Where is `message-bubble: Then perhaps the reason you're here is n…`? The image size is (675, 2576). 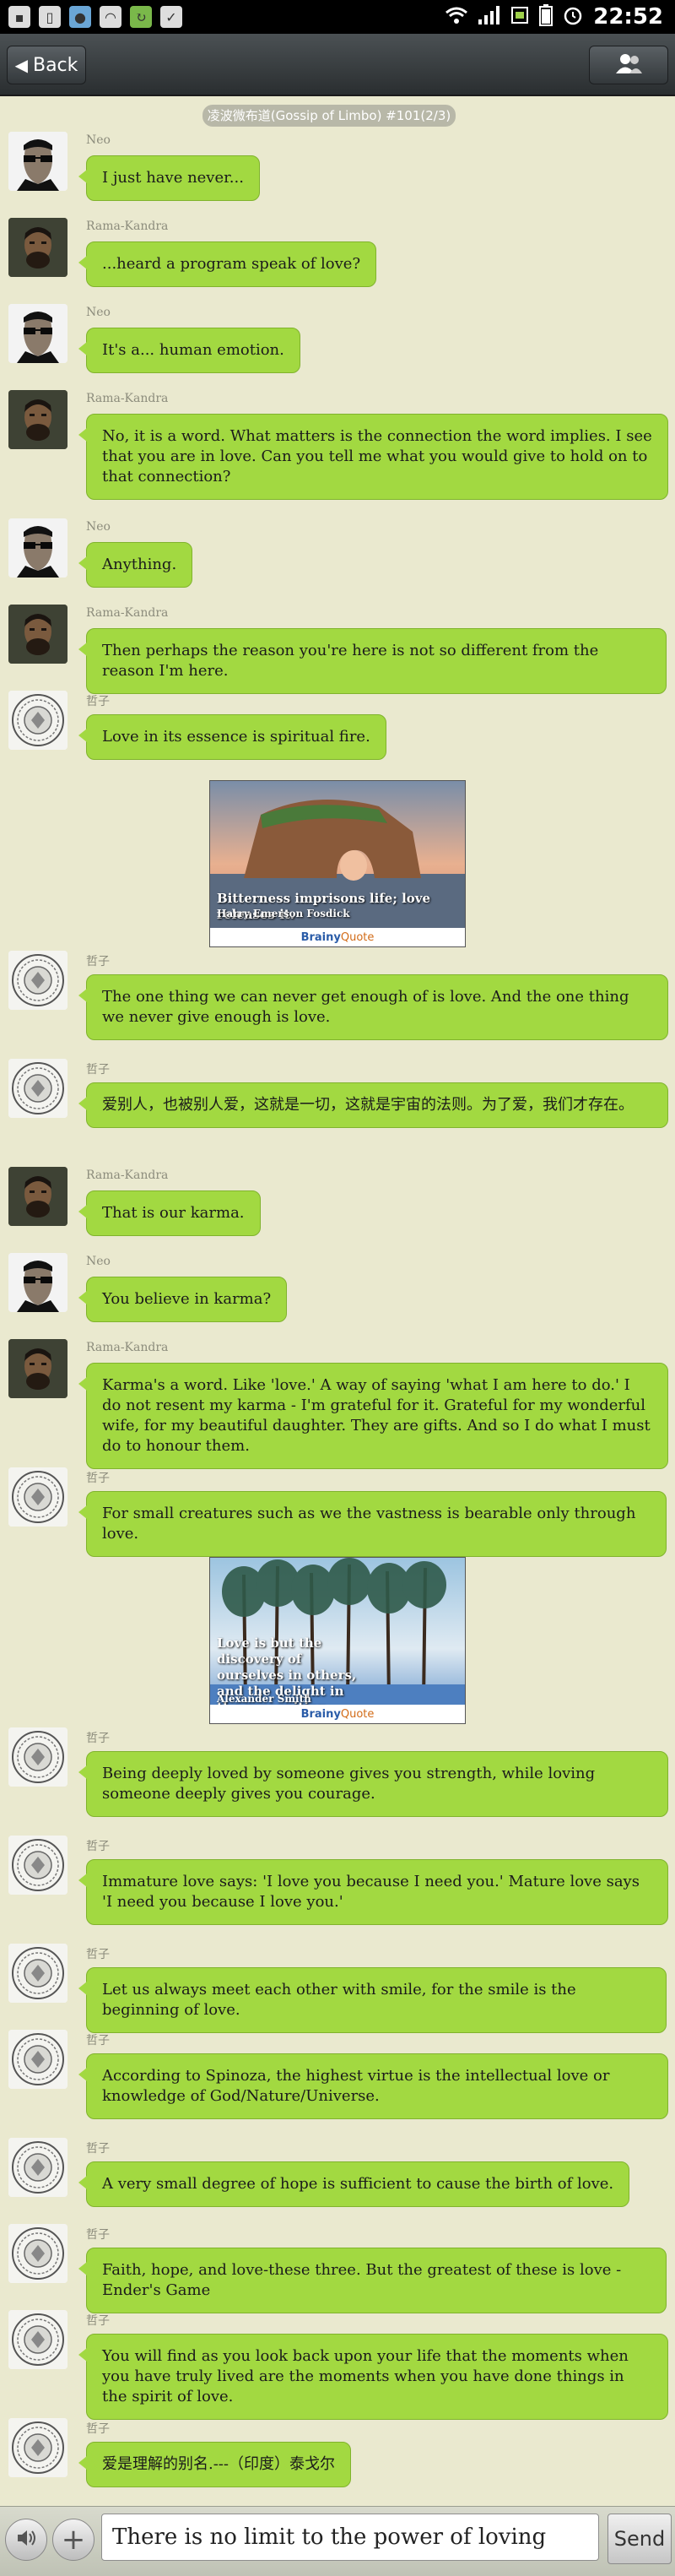 message-bubble: Then perhaps the reason you're here is n… is located at coordinates (372, 661).